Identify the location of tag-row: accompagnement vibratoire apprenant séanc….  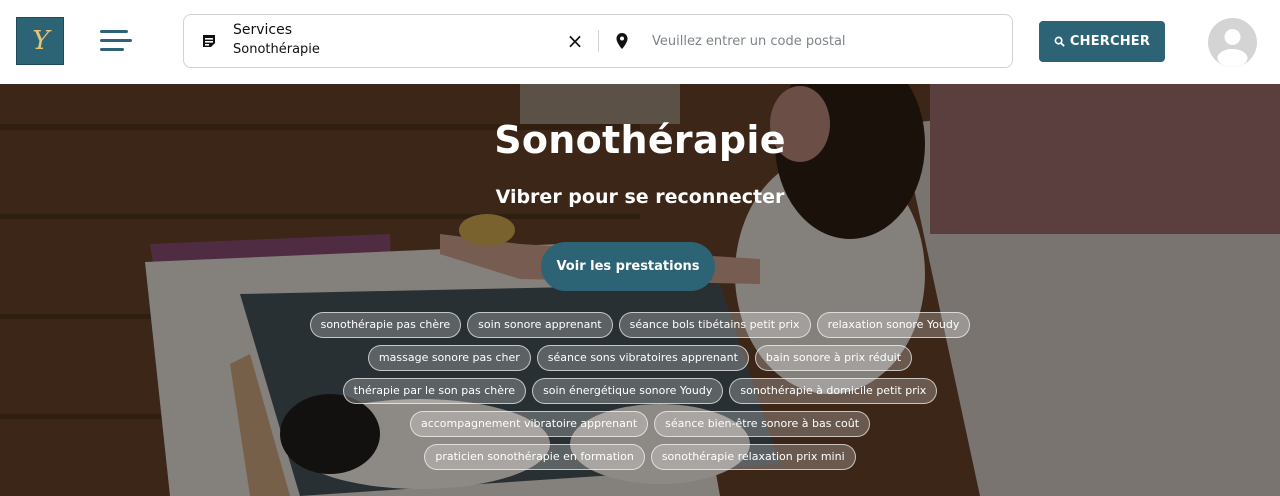
(640, 424).